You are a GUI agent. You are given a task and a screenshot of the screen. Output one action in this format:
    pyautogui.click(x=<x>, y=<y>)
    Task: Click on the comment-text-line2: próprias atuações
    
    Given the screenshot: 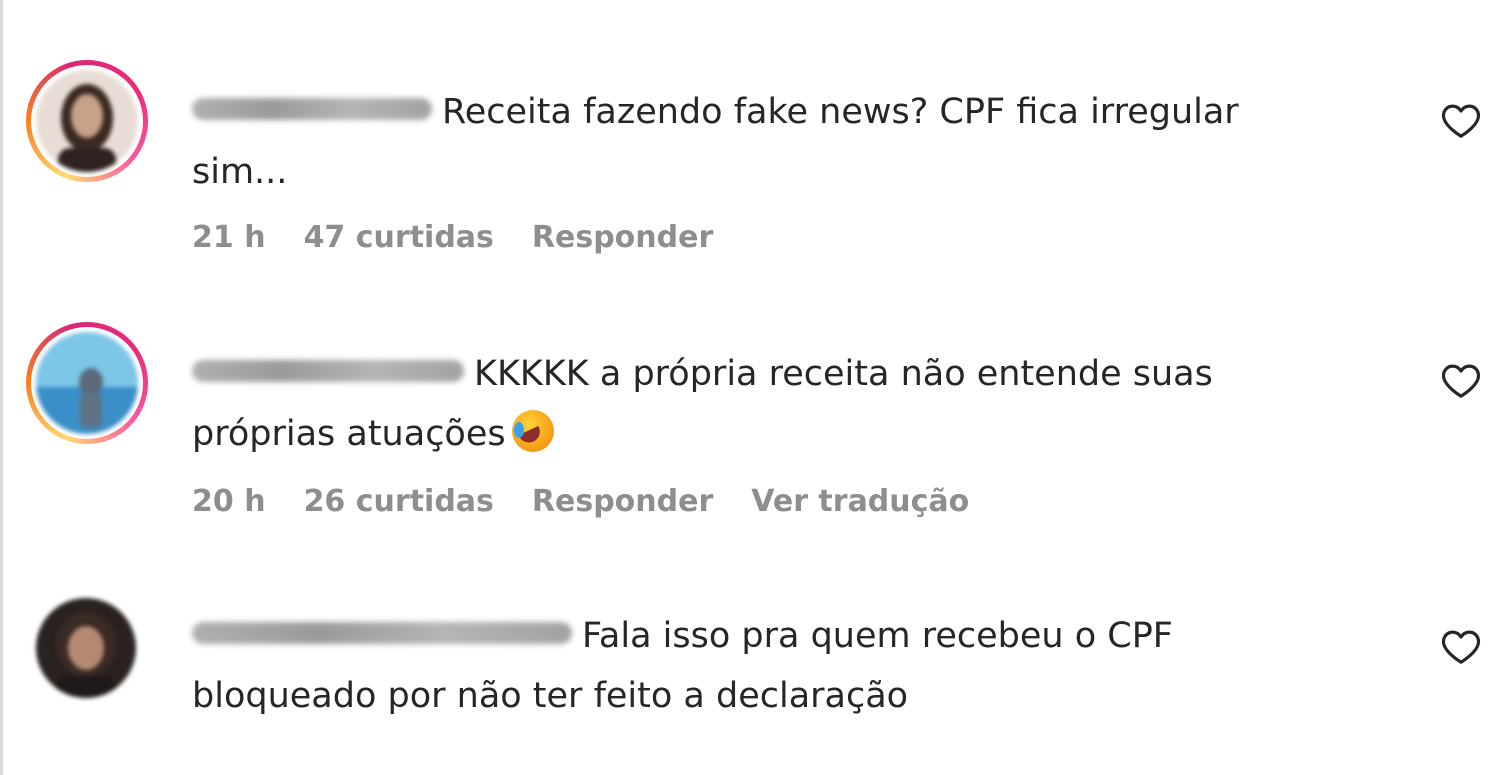 What is the action you would take?
    pyautogui.click(x=349, y=434)
    